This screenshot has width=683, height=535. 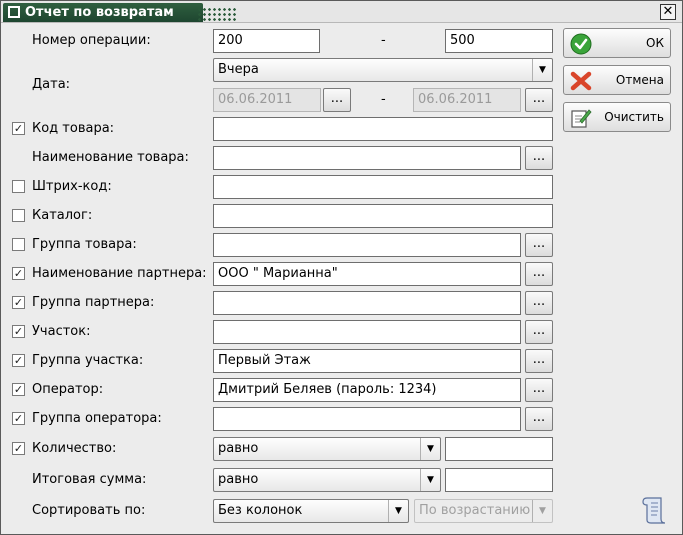 What do you see at coordinates (581, 81) in the screenshot?
I see `cross-icon` at bounding box center [581, 81].